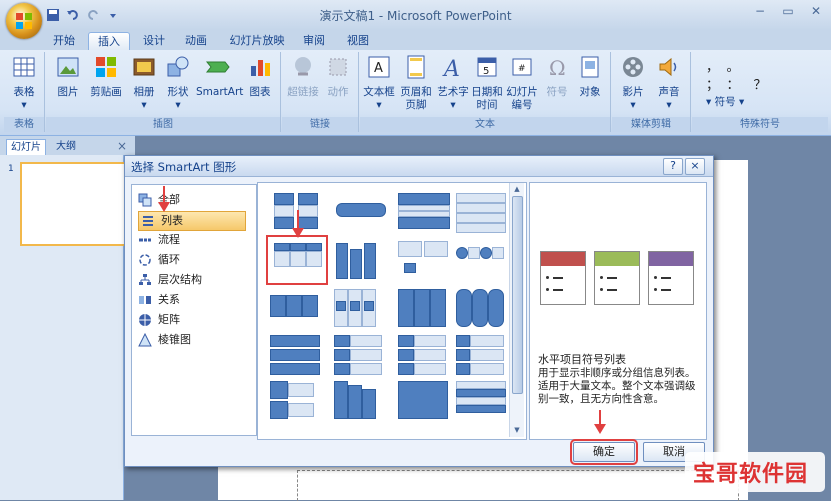  Describe the element at coordinates (633, 67) in the screenshot. I see `film-reel-icon` at that location.